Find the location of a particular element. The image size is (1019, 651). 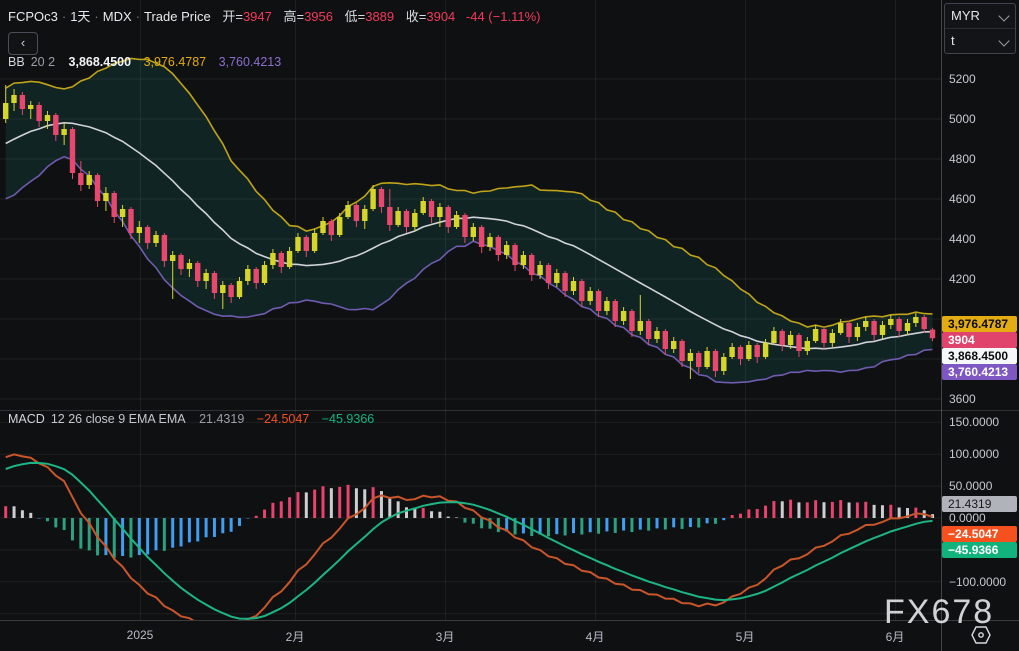

change-value: -44 (−1.11%) is located at coordinates (503, 16).